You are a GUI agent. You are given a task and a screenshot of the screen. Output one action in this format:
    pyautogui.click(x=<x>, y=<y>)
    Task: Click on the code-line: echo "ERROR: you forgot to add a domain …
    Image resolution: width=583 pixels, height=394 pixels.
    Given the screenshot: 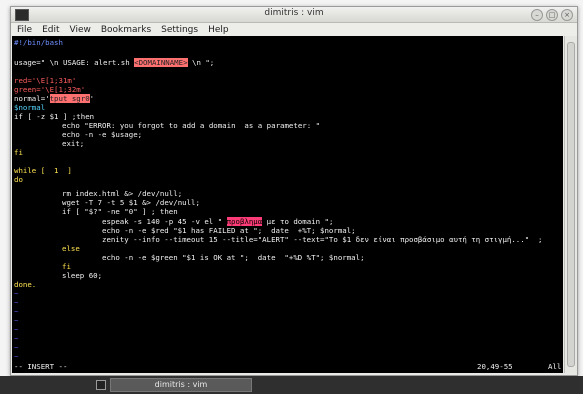 What is the action you would take?
    pyautogui.click(x=191, y=125)
    